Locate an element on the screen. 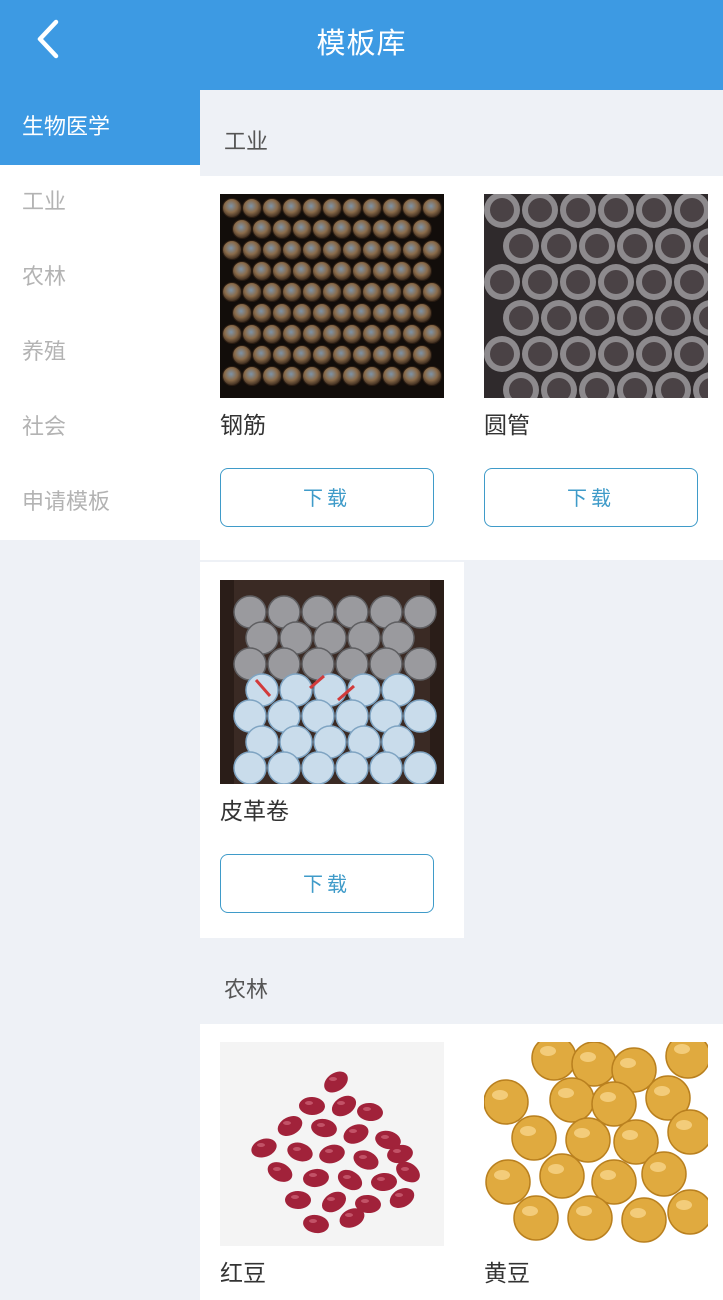 The width and height of the screenshot is (723, 1300). section-title: 农林 is located at coordinates (246, 990).